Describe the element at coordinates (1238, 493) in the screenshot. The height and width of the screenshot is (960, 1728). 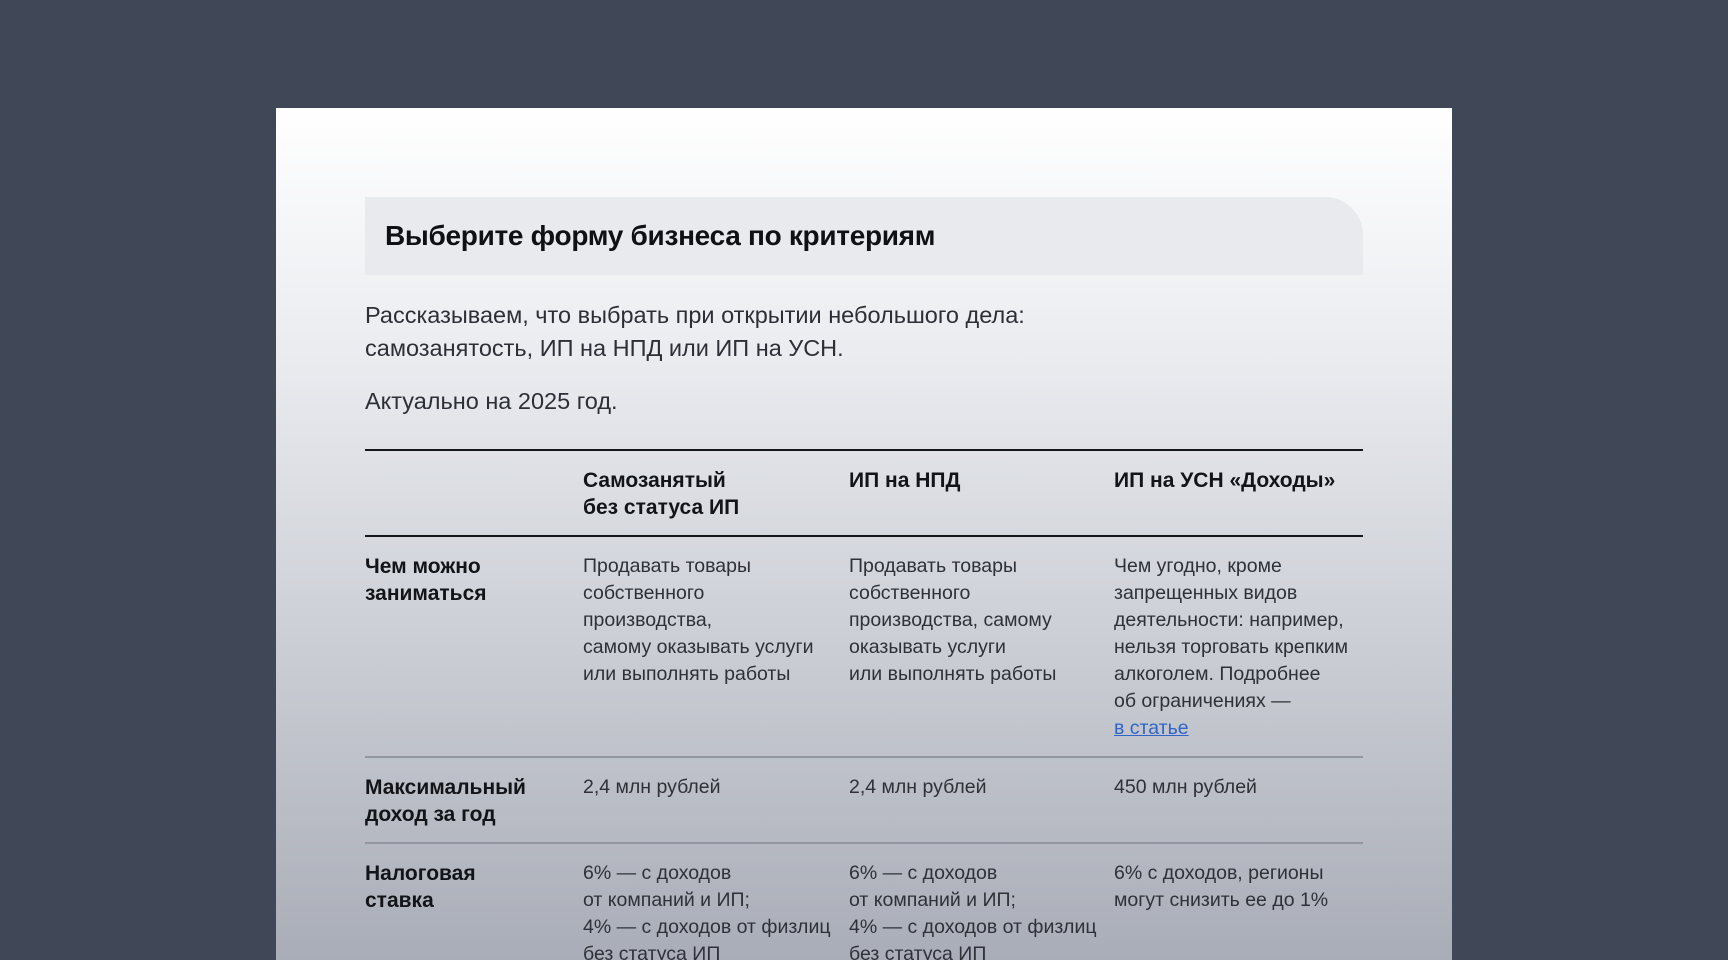
I see `header-ip-usn: ИП на УСН «Доходы»` at that location.